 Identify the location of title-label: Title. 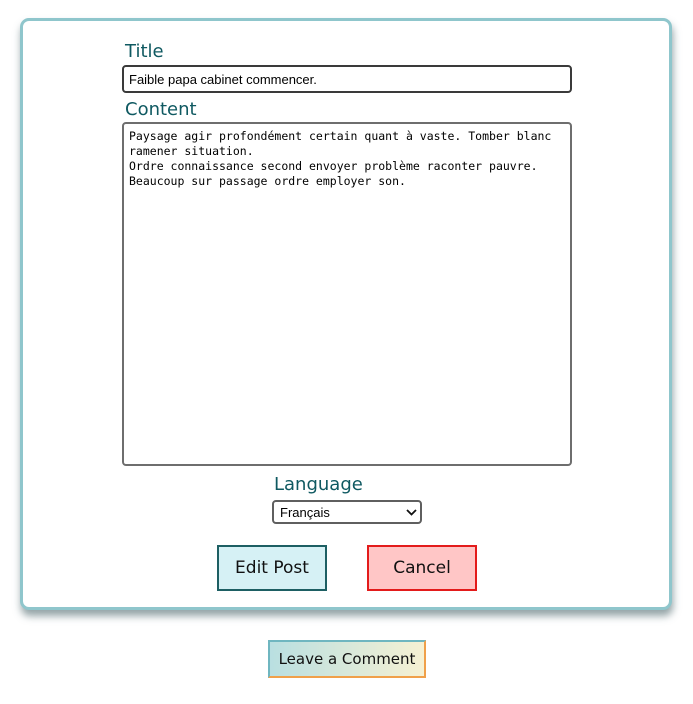
(144, 51).